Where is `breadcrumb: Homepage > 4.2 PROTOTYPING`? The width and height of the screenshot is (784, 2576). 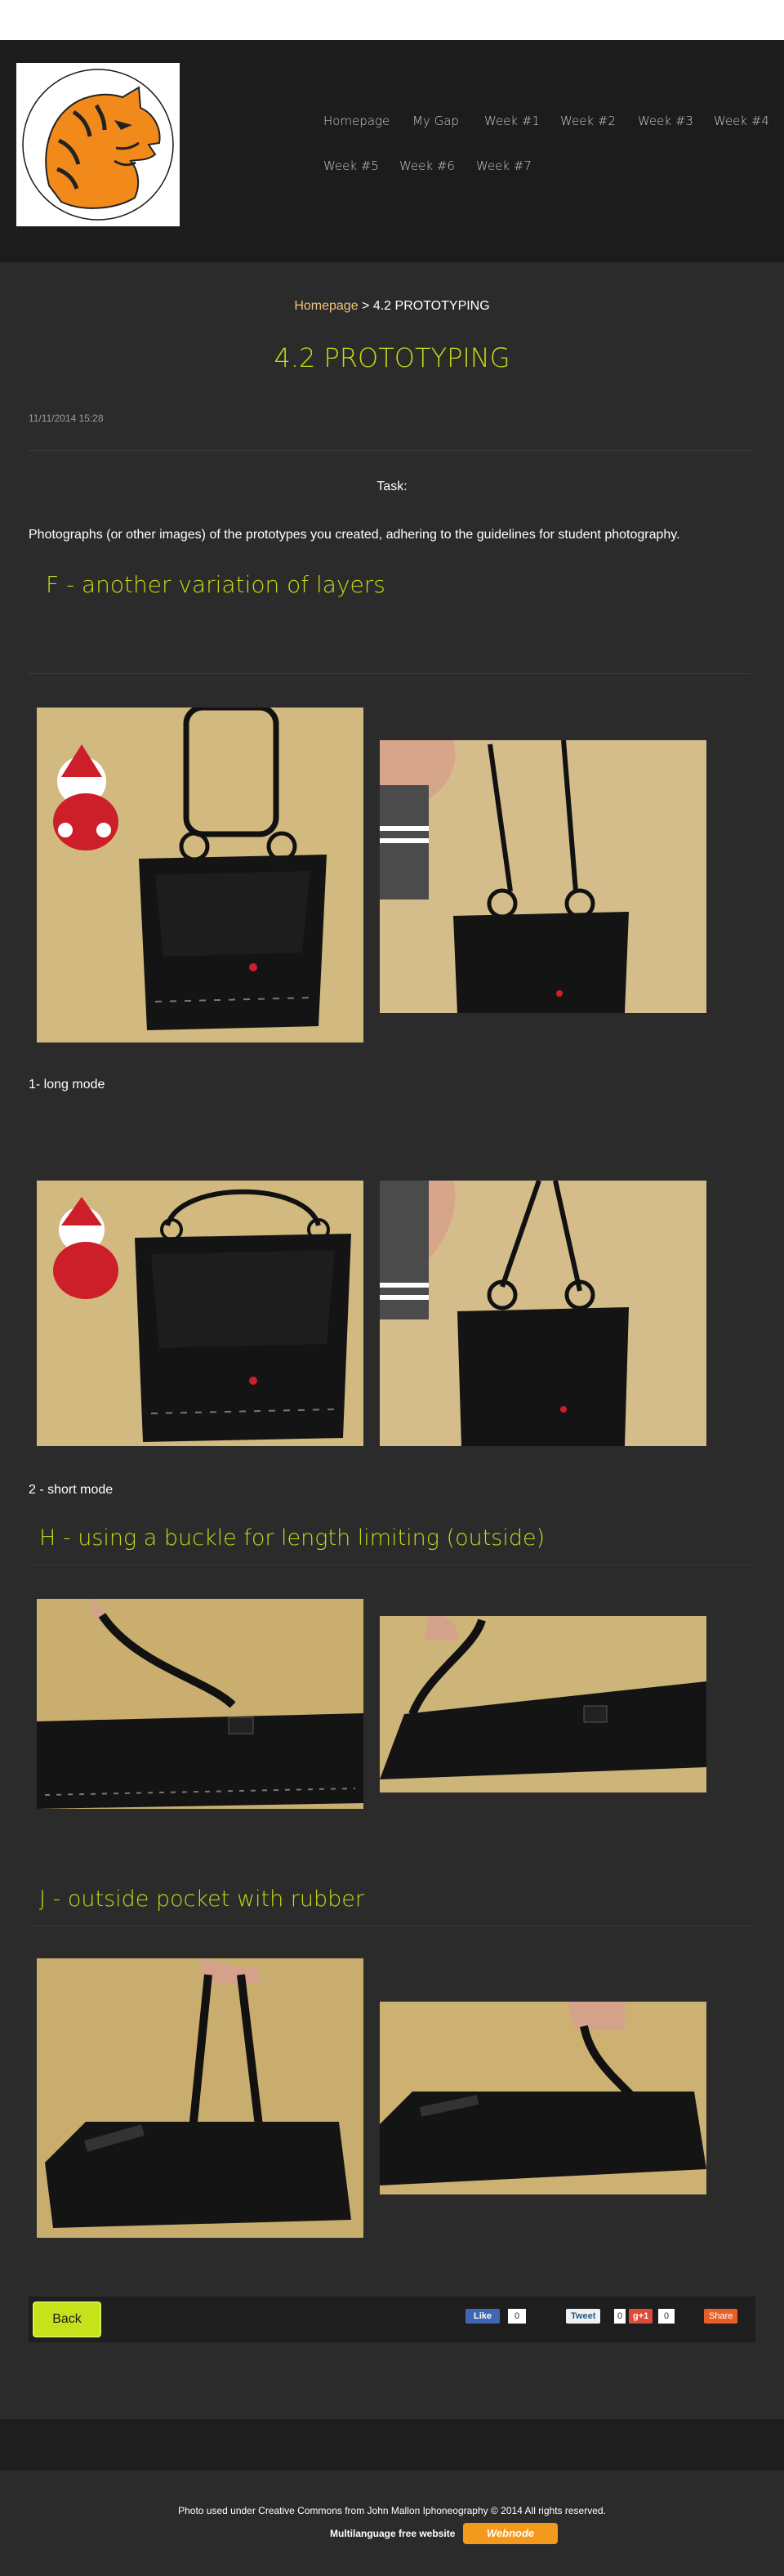 breadcrumb: Homepage > 4.2 PROTOTYPING is located at coordinates (392, 307).